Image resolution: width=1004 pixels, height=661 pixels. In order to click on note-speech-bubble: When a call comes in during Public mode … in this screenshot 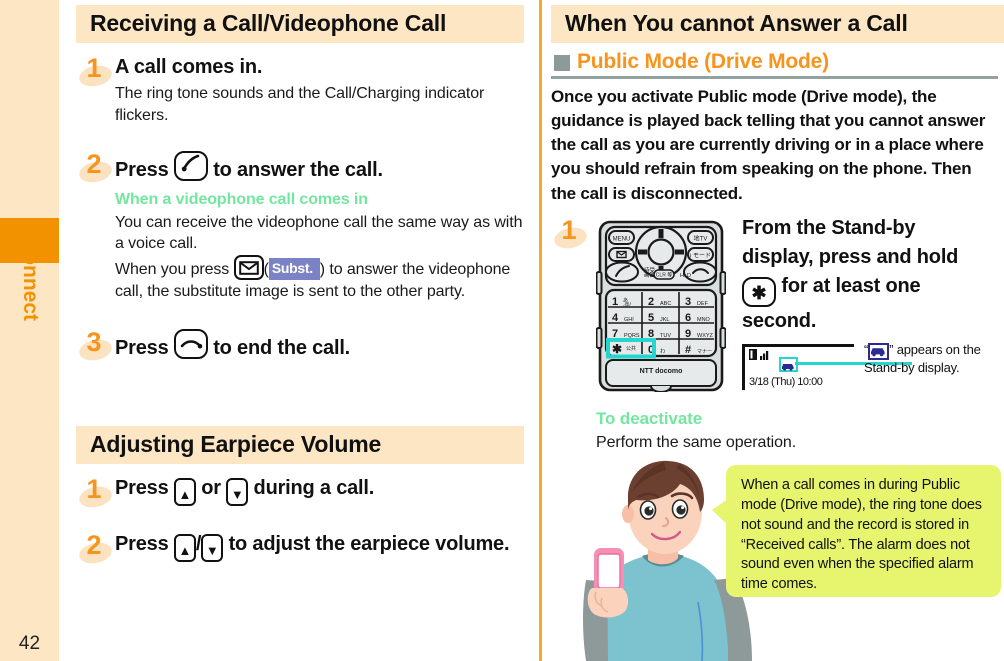, I will do `click(856, 531)`.